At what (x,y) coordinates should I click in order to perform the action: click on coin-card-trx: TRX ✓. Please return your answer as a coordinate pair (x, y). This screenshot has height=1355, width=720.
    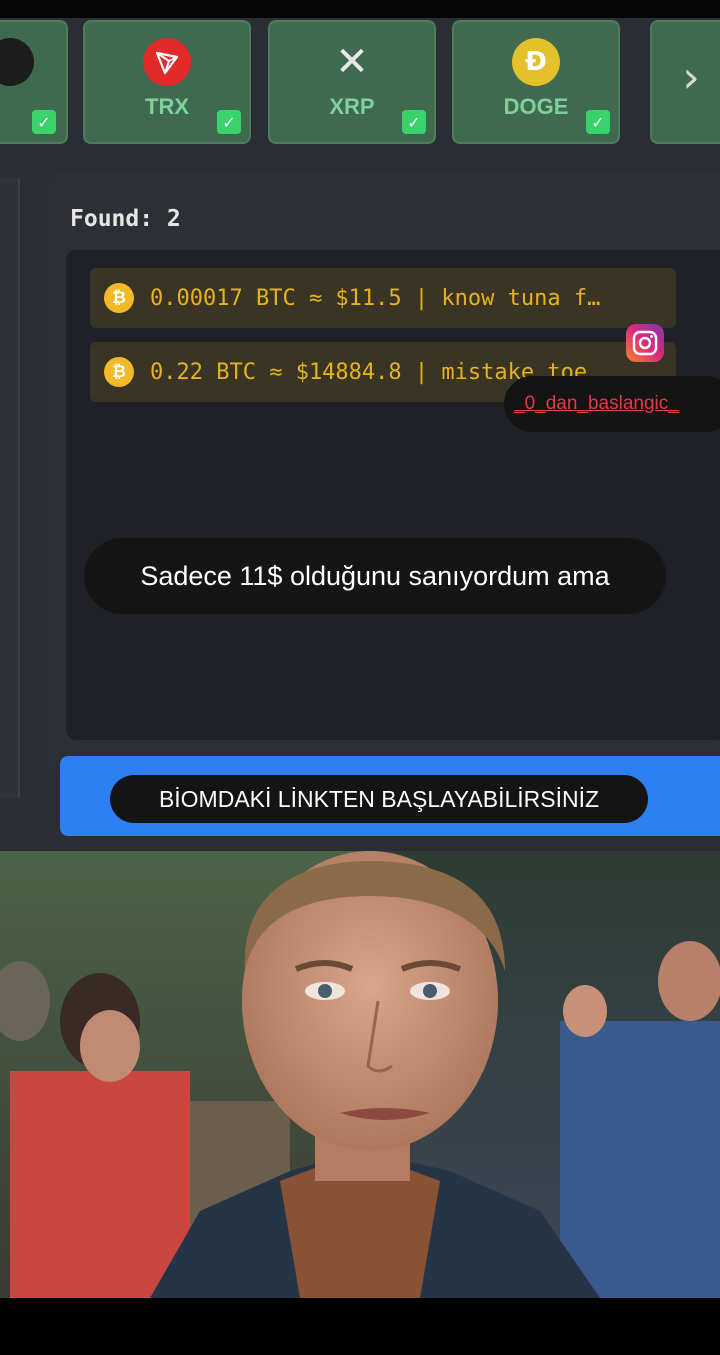
    Looking at the image, I should click on (167, 82).